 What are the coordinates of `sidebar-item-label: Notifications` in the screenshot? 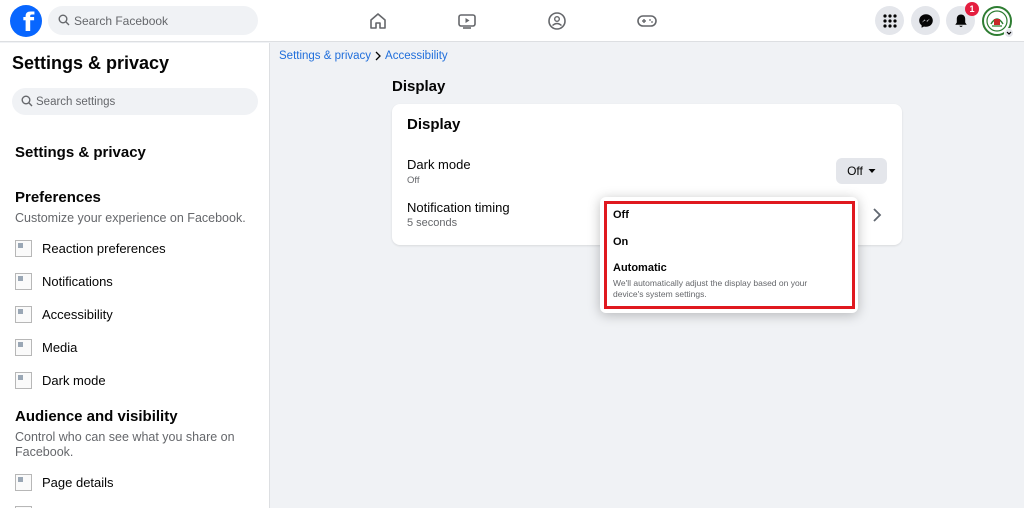 It's located at (77, 281).